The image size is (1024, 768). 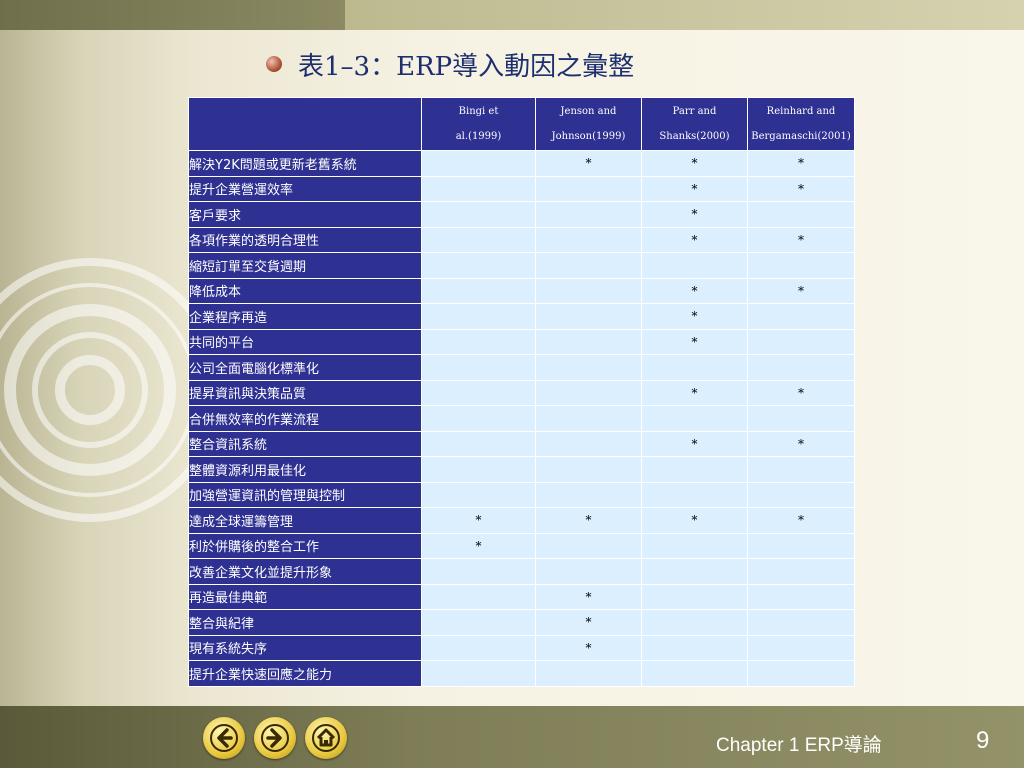 What do you see at coordinates (305, 596) in the screenshot?
I see `row-label: 再造最佳典範` at bounding box center [305, 596].